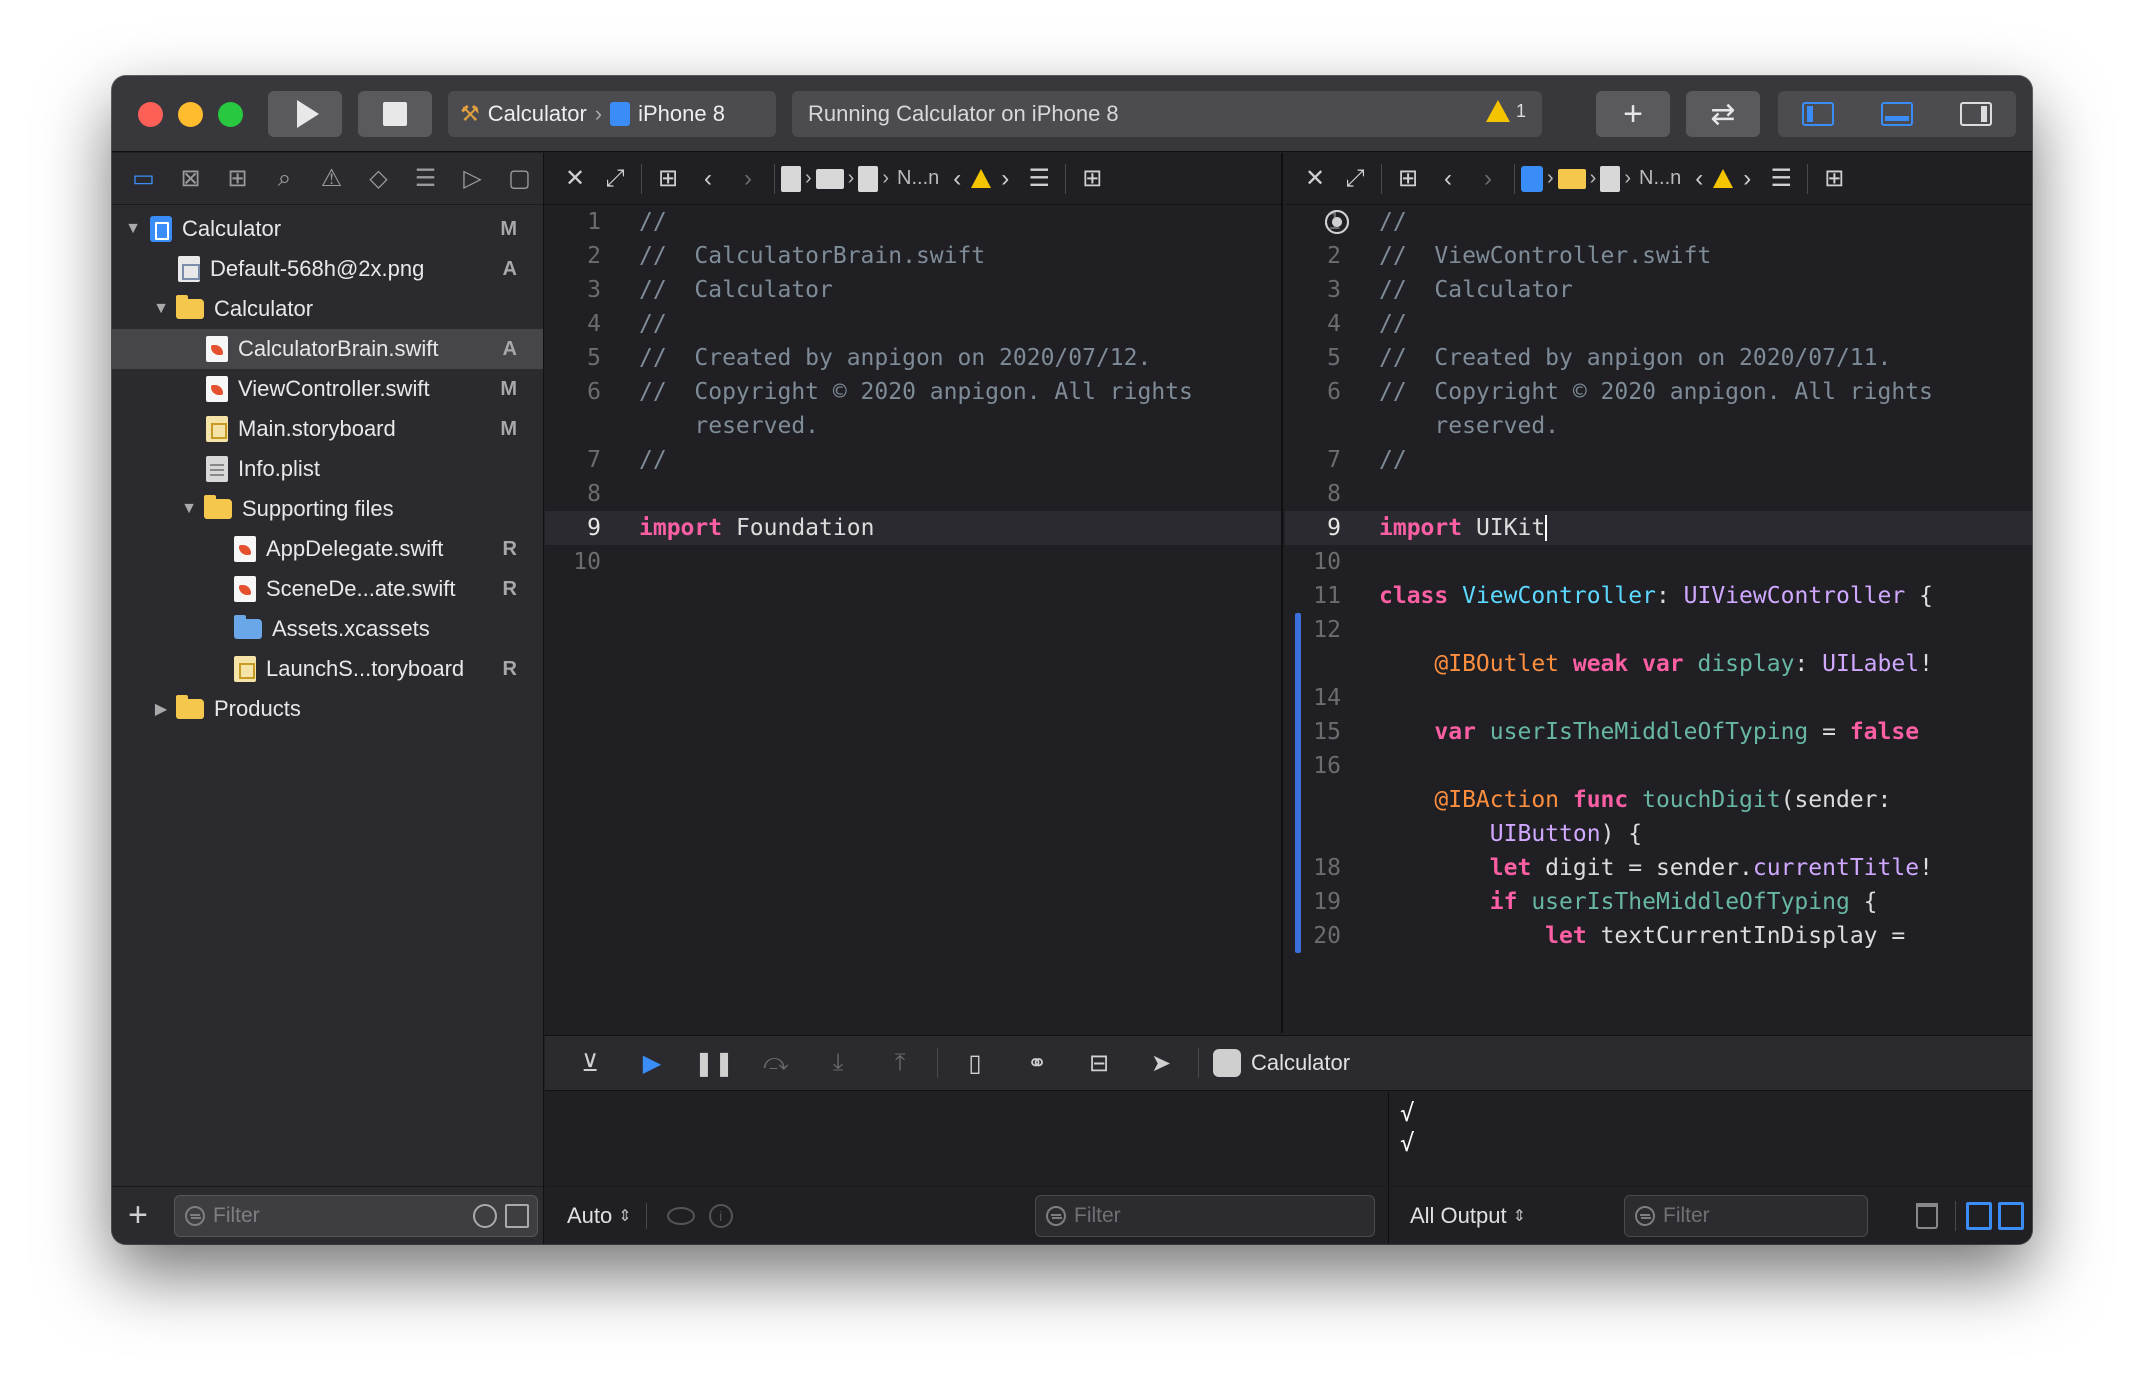 The image size is (2144, 1394). I want to click on code-review-button: ⇄, so click(1723, 114).